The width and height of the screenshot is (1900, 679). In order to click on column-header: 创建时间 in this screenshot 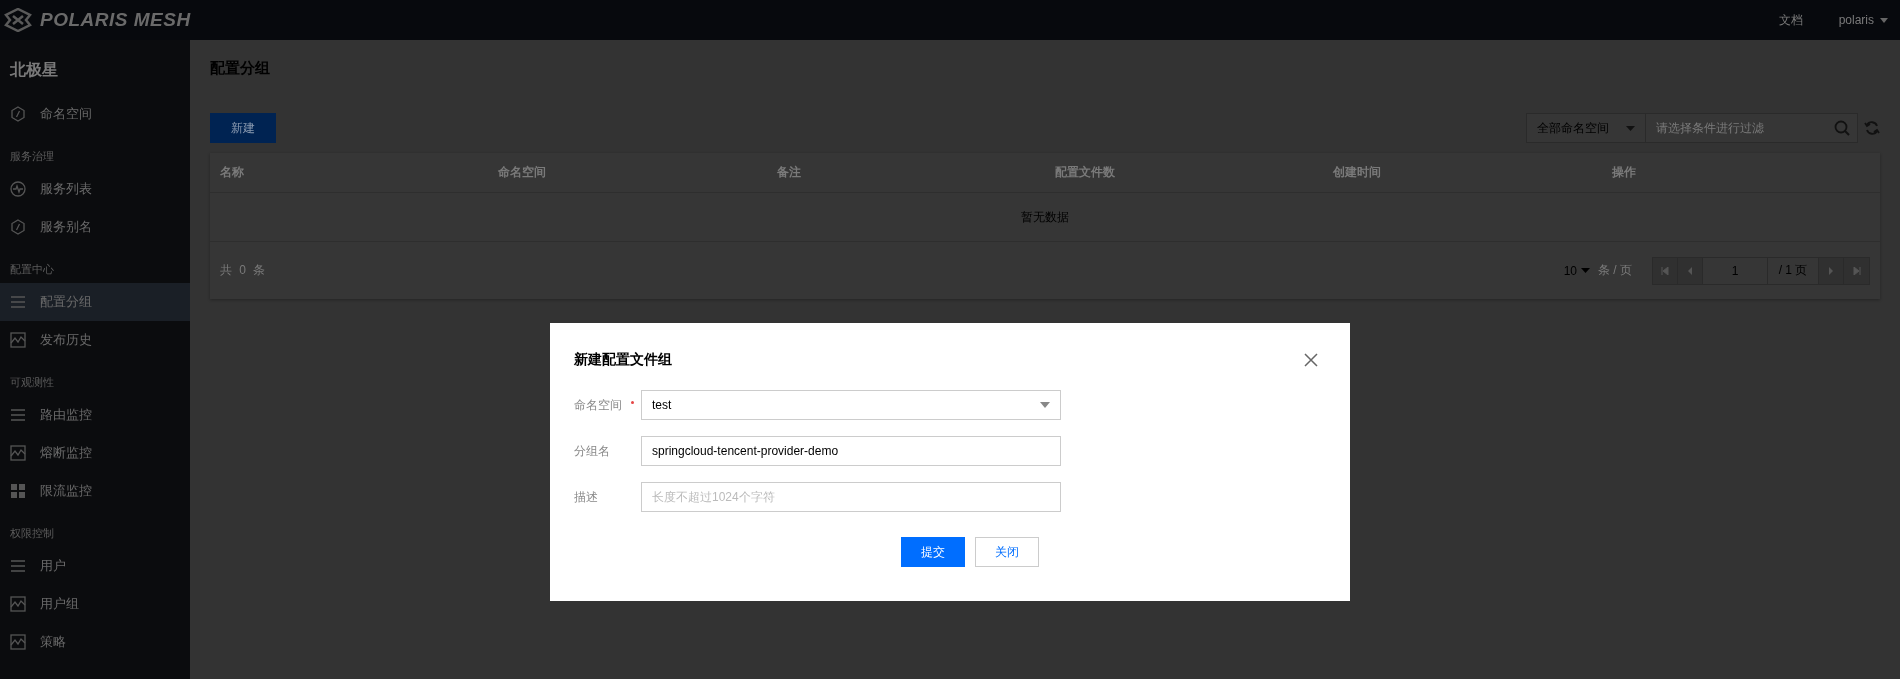, I will do `click(1357, 172)`.